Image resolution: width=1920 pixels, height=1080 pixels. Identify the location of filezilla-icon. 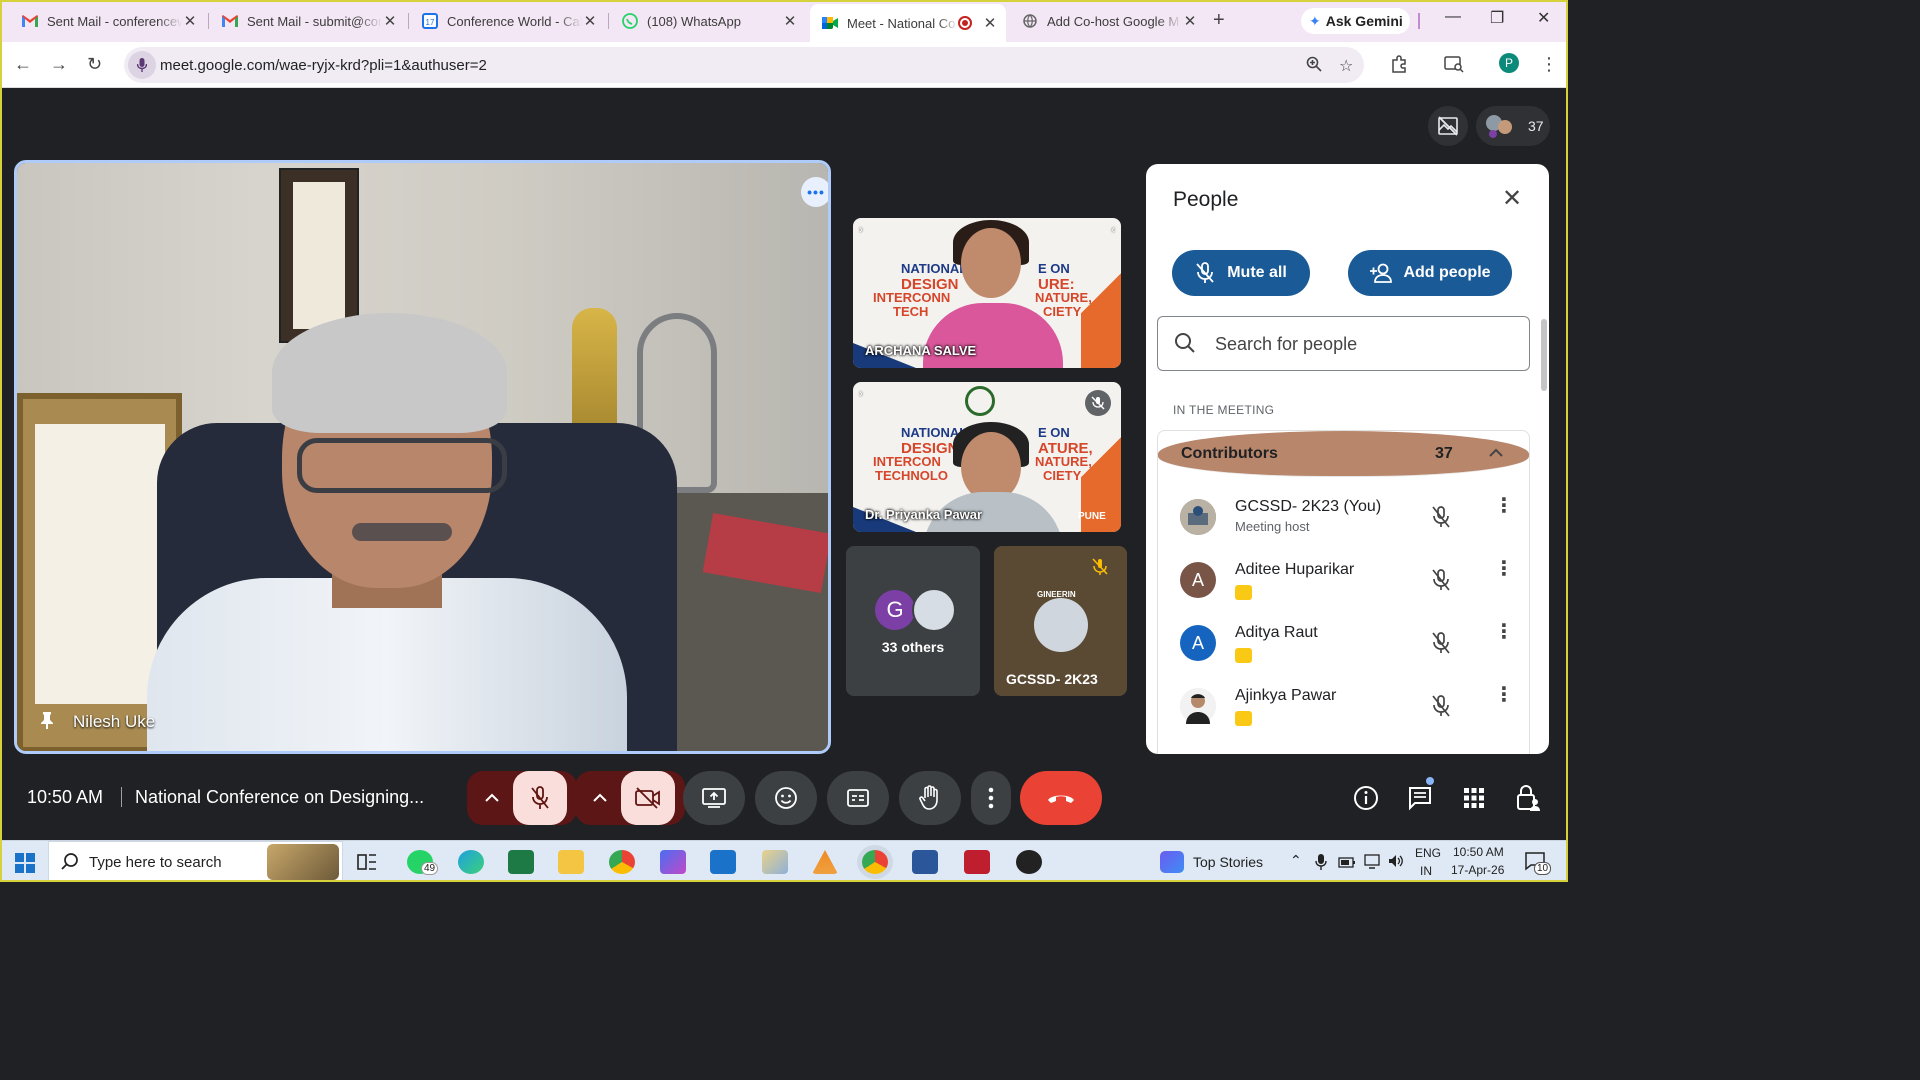
(977, 862).